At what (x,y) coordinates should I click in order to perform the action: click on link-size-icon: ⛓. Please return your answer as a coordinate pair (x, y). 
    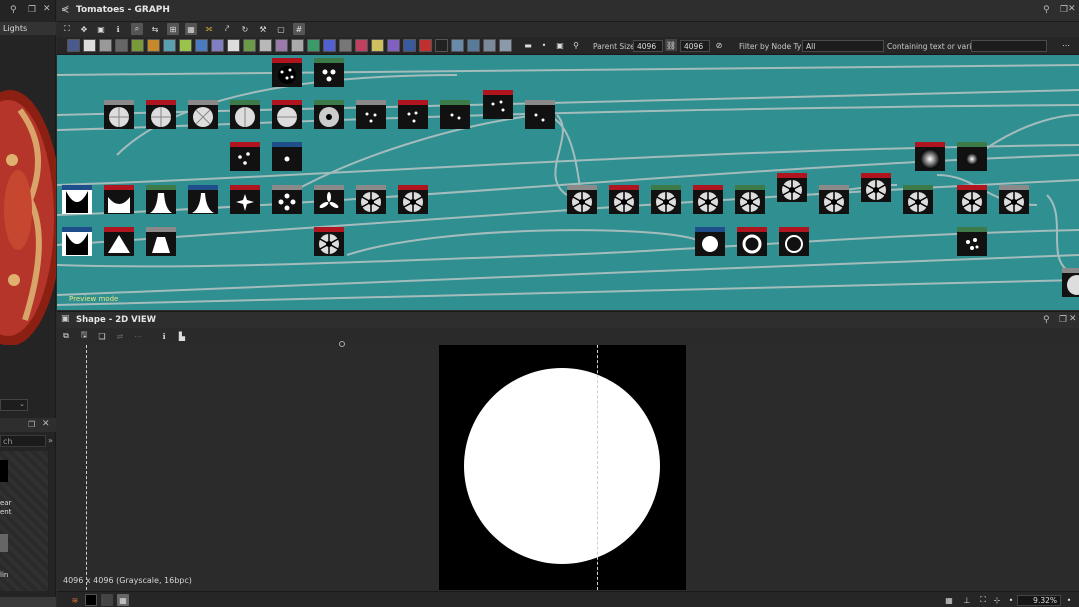
    Looking at the image, I should click on (671, 45).